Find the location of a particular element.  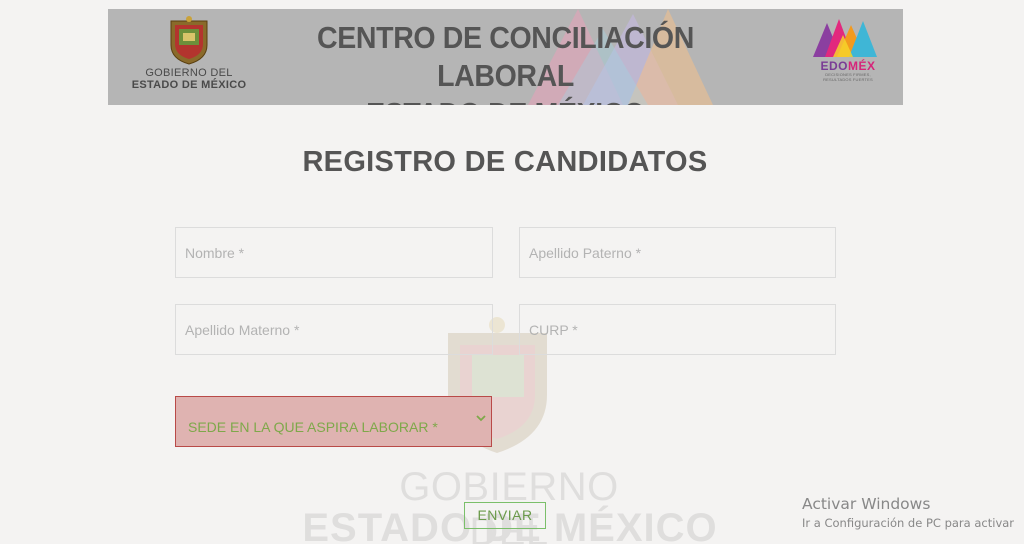

windows-activation-subtitle: Ir a Configuración de PC para activar is located at coordinates (908, 523).